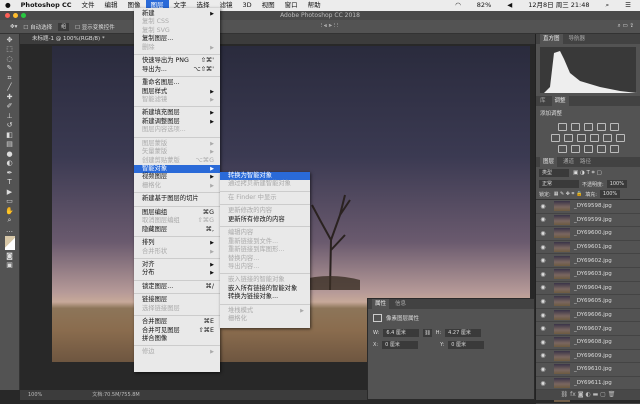 This screenshot has height=404, width=640. I want to click on screen-mode-icon: ▣, so click(10, 265).